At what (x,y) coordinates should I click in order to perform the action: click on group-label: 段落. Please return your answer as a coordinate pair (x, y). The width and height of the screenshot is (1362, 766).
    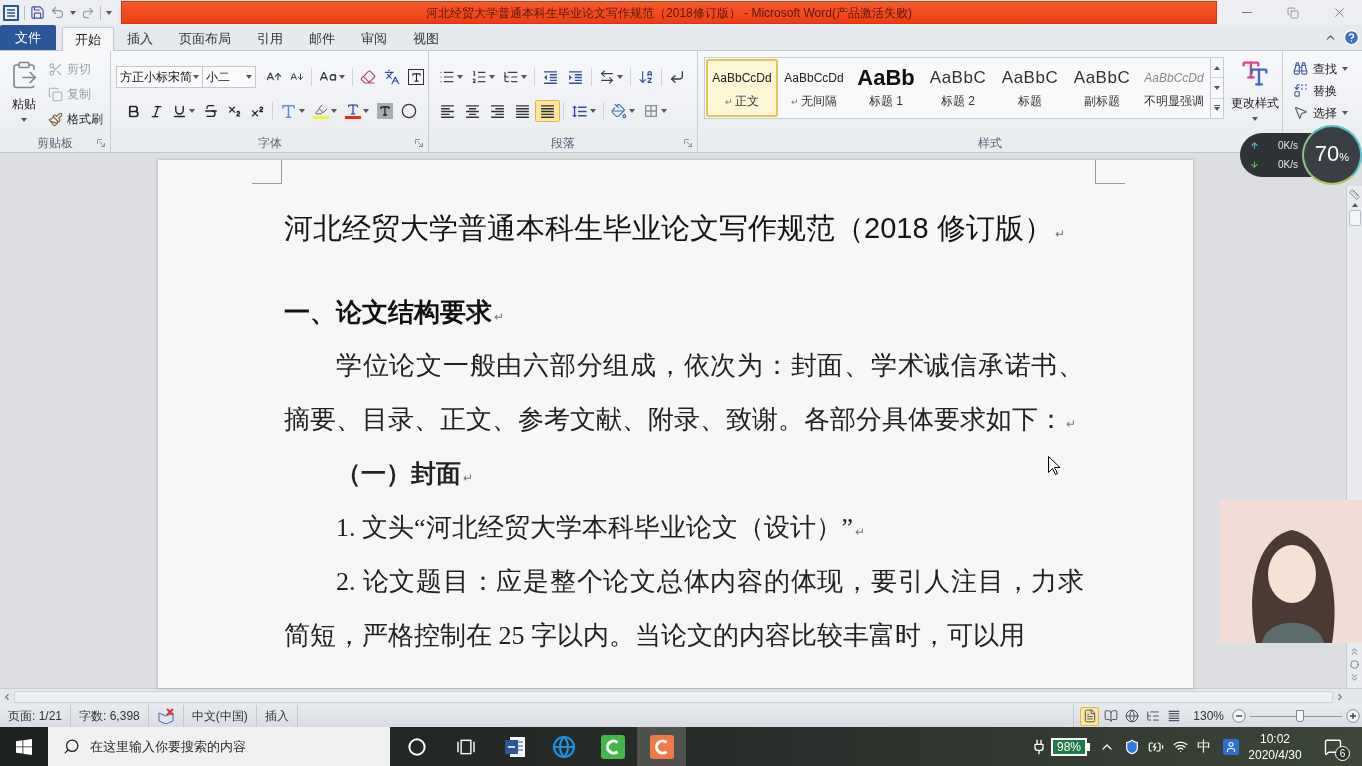
    Looking at the image, I should click on (563, 143).